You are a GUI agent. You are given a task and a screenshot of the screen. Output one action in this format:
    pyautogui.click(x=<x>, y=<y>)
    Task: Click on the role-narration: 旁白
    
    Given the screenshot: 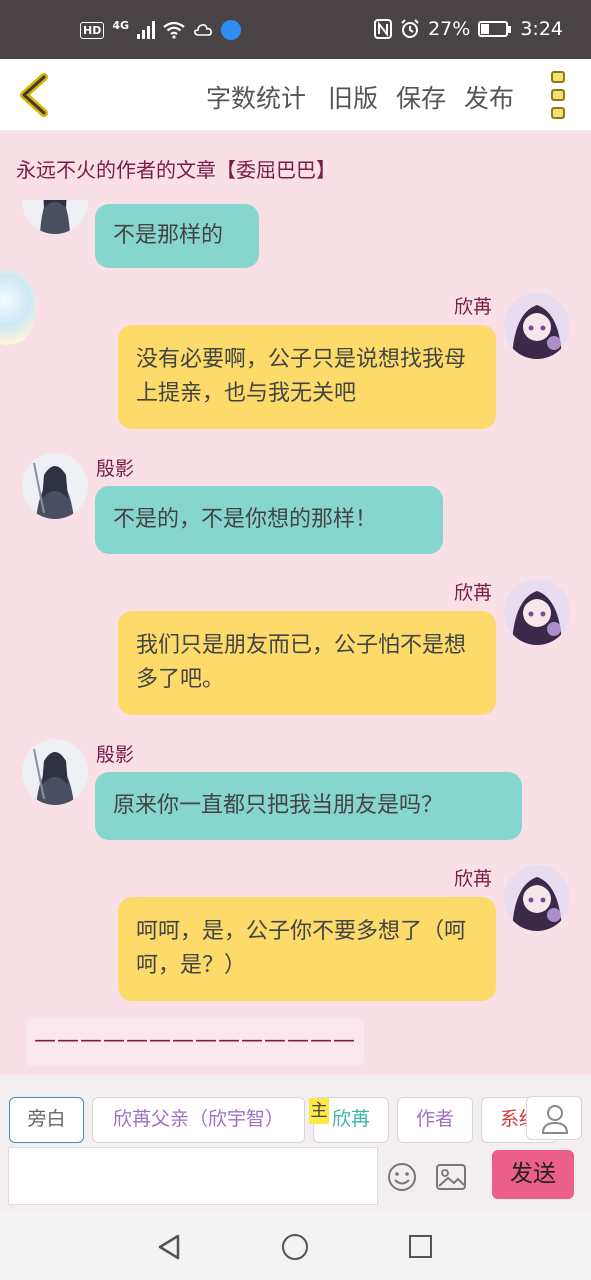 What is the action you would take?
    pyautogui.click(x=46, y=1120)
    